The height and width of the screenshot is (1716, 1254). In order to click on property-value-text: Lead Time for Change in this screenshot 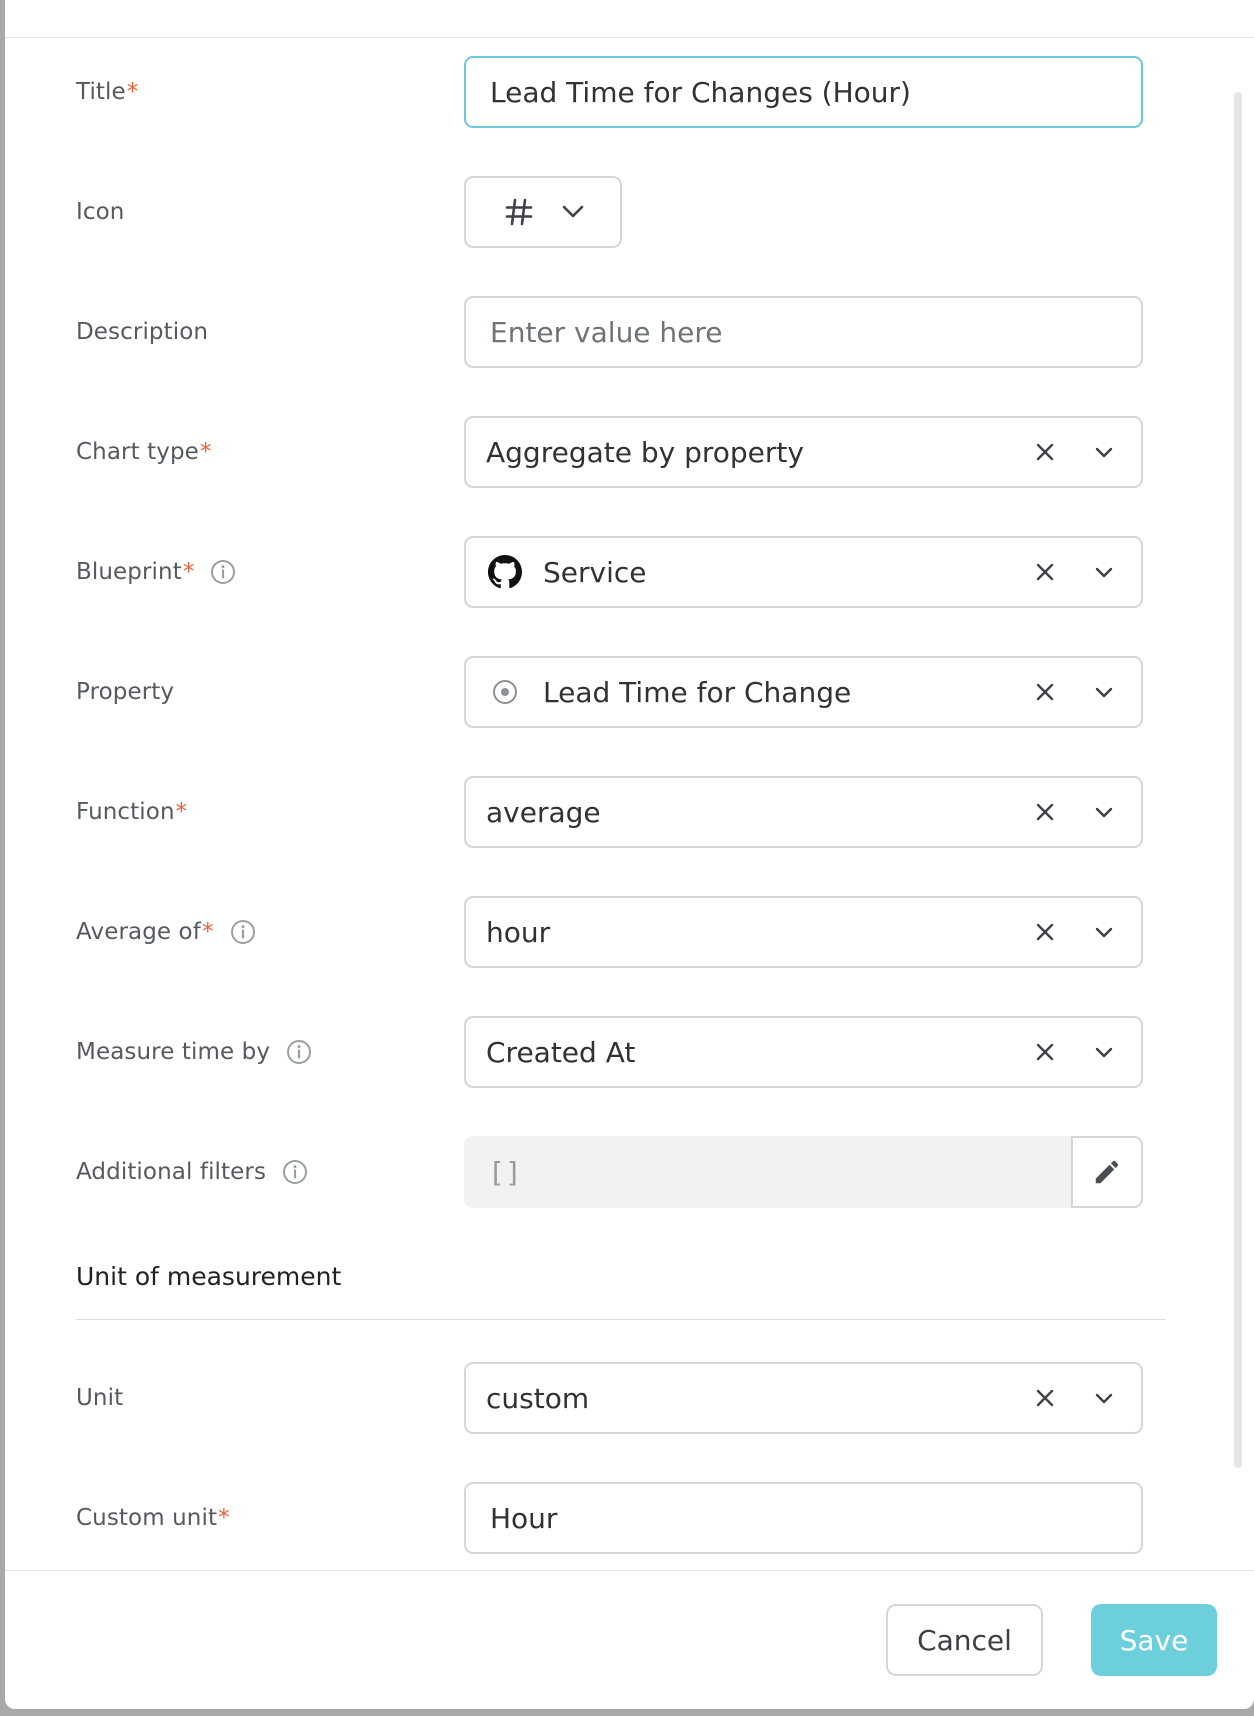, I will do `click(697, 692)`.